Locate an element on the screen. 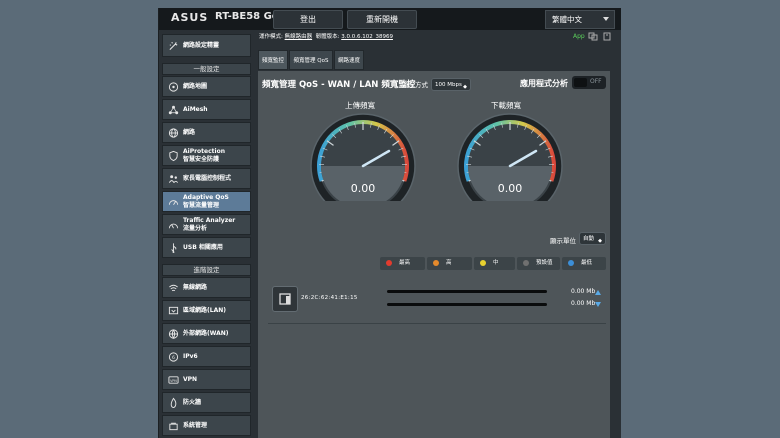  sidebar-item-advanced_items-5: 防火牆 is located at coordinates (206, 402).